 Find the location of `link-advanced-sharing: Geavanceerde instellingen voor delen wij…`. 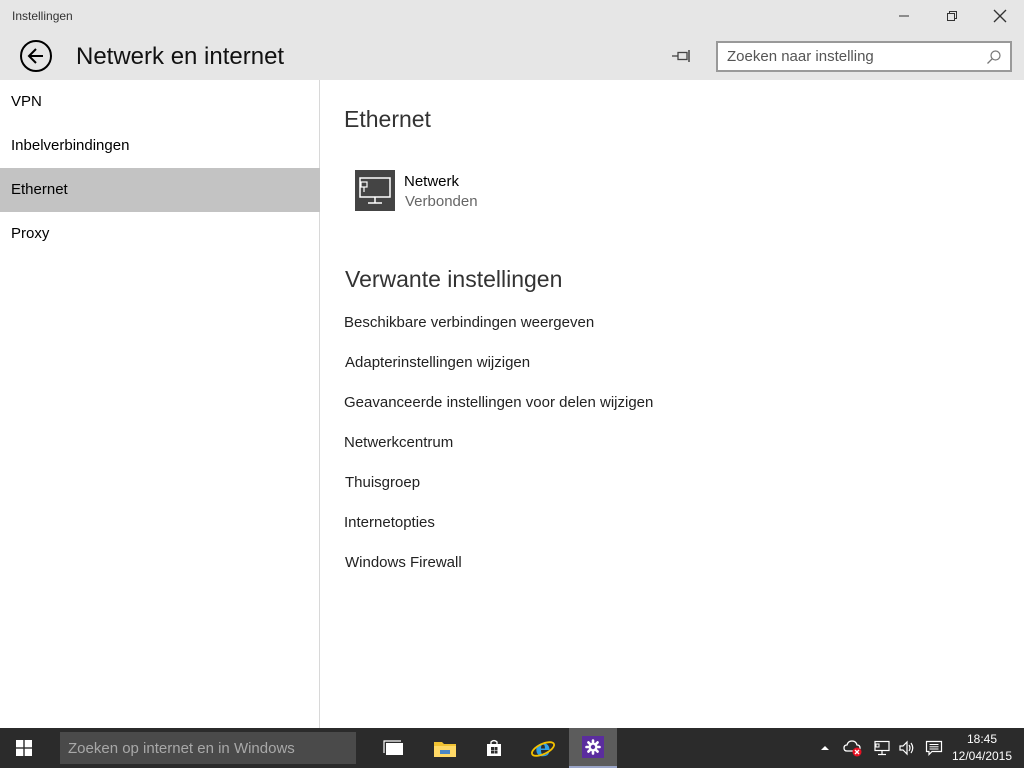

link-advanced-sharing: Geavanceerde instellingen voor delen wij… is located at coordinates (498, 402).